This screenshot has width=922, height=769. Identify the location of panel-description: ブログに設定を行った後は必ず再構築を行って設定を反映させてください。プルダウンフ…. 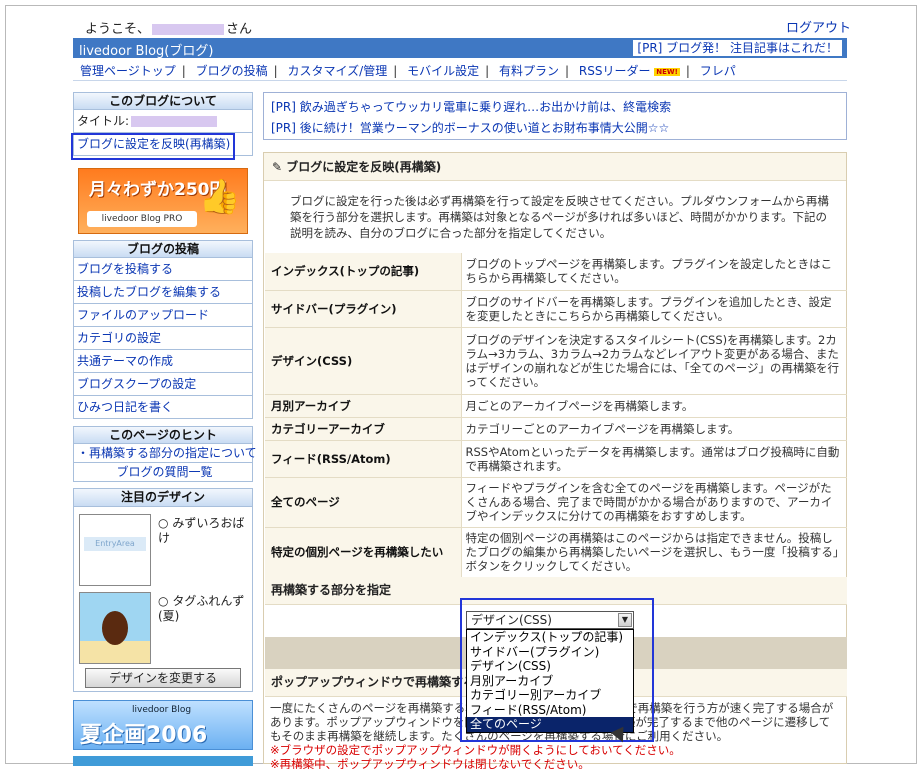
(559, 217).